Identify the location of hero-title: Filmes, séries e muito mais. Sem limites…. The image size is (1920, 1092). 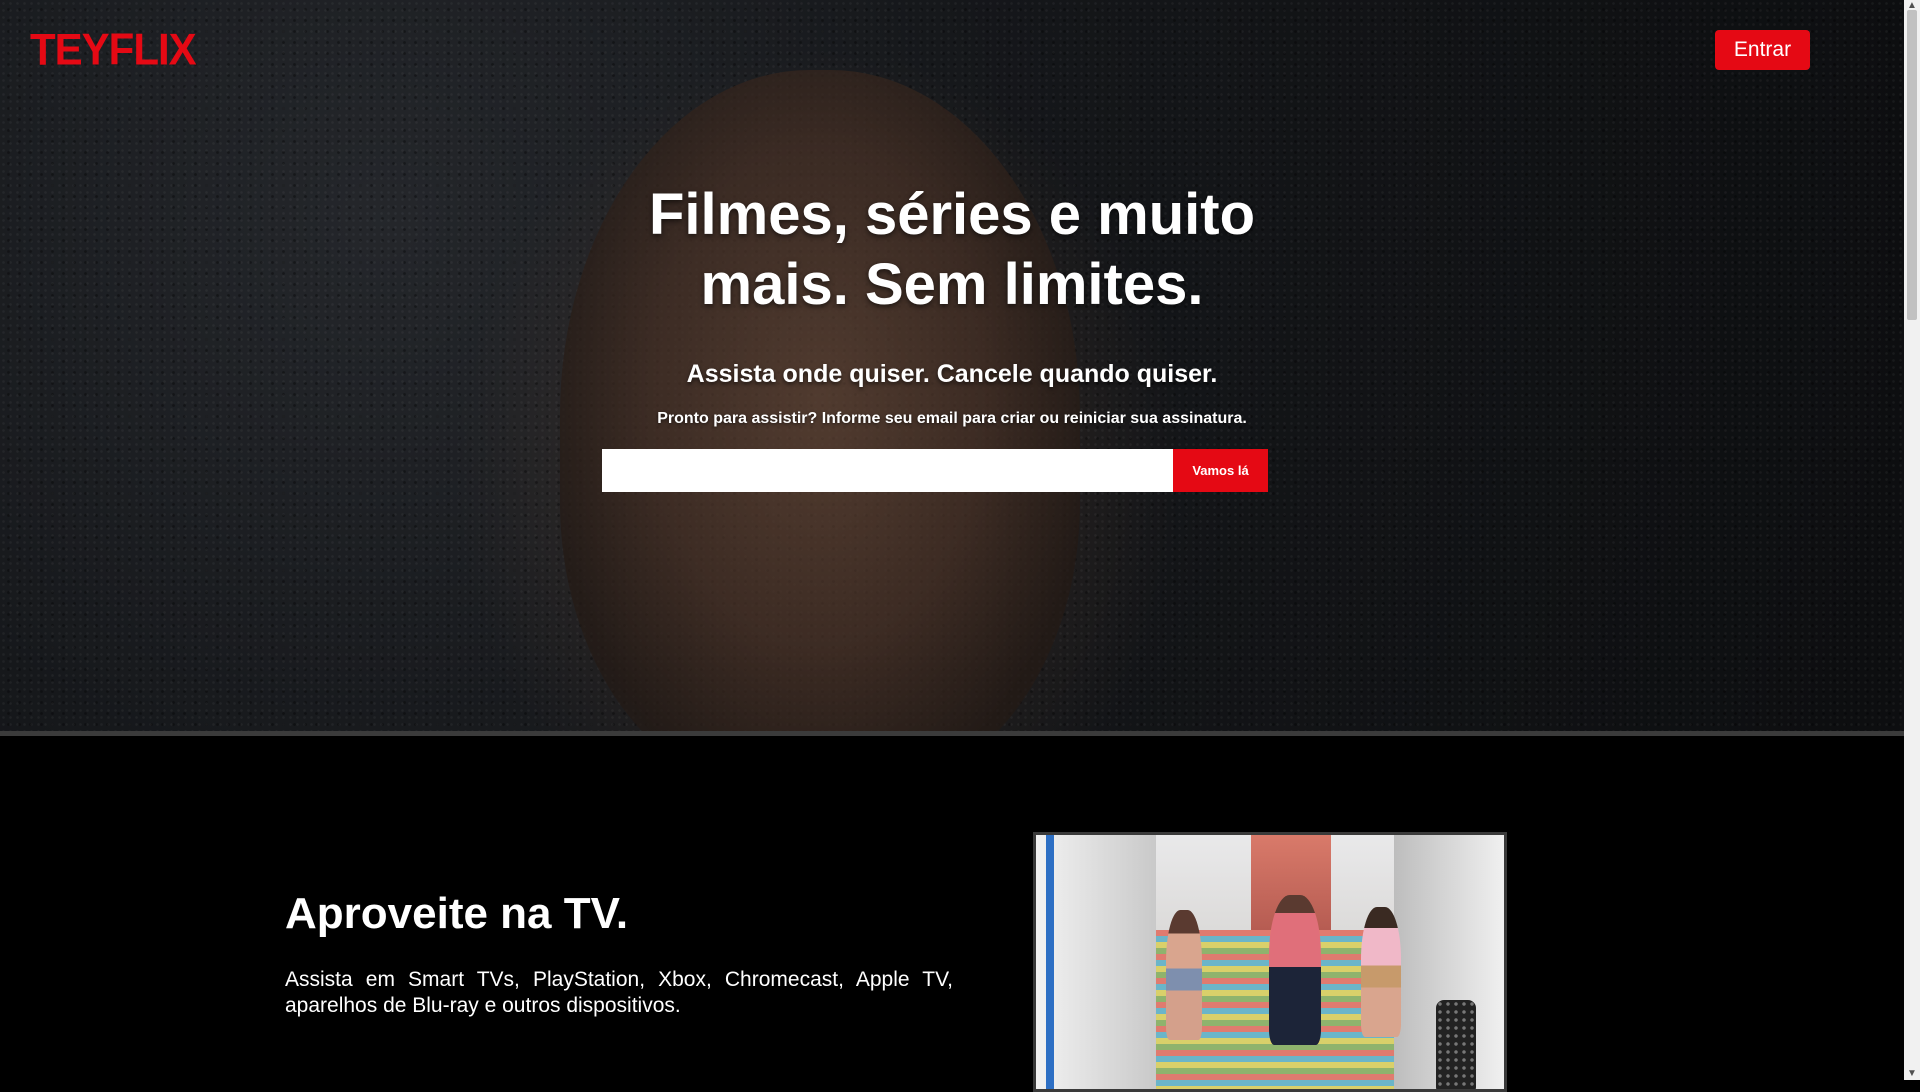
(952, 249).